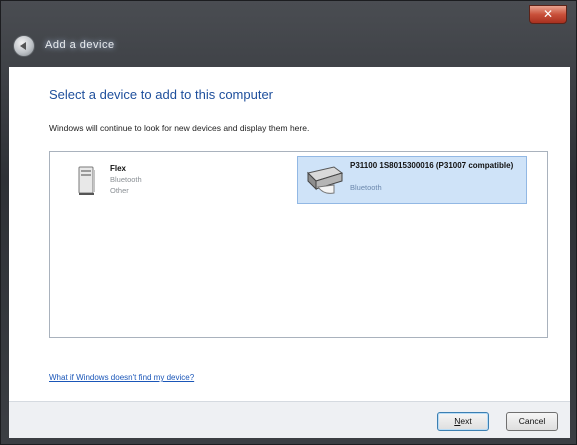 This screenshot has height=445, width=577. Describe the element at coordinates (288, 34) in the screenshot. I see `title-bar: Add a device ✕` at that location.